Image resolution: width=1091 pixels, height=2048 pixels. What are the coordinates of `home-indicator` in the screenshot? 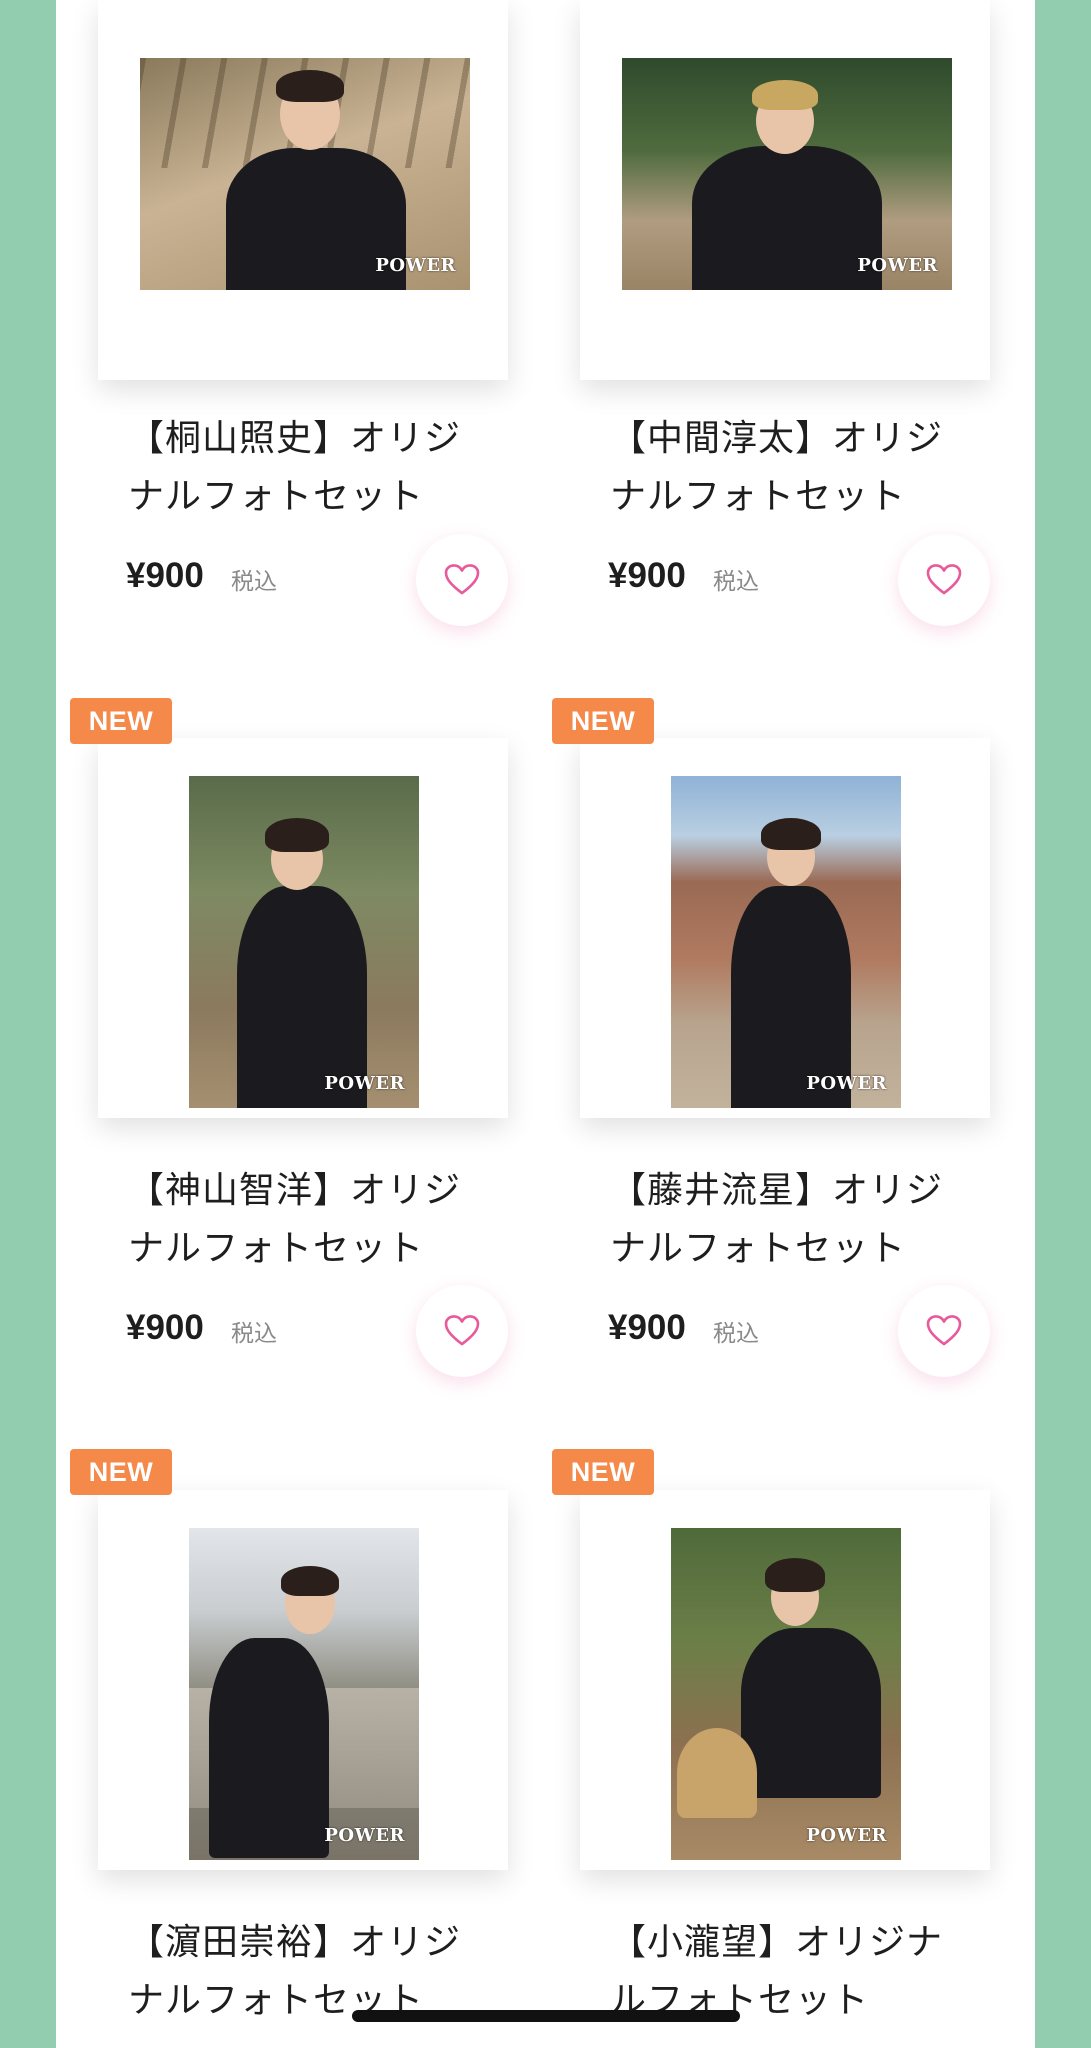 It's located at (546, 2016).